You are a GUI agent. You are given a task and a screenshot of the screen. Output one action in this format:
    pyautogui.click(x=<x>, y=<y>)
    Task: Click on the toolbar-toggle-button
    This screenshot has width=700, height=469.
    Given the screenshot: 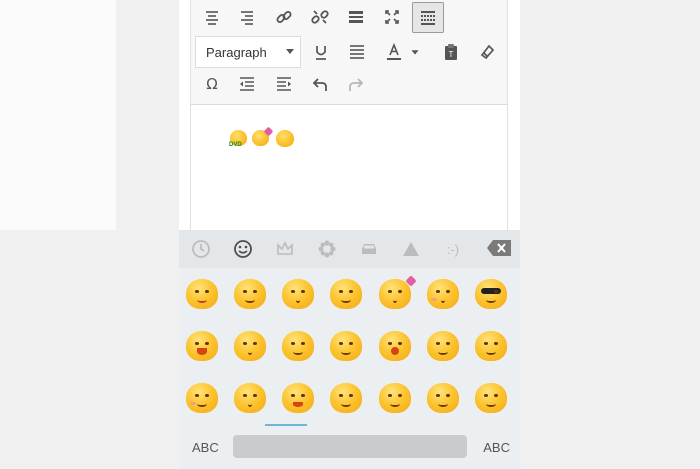 What is the action you would take?
    pyautogui.click(x=428, y=17)
    